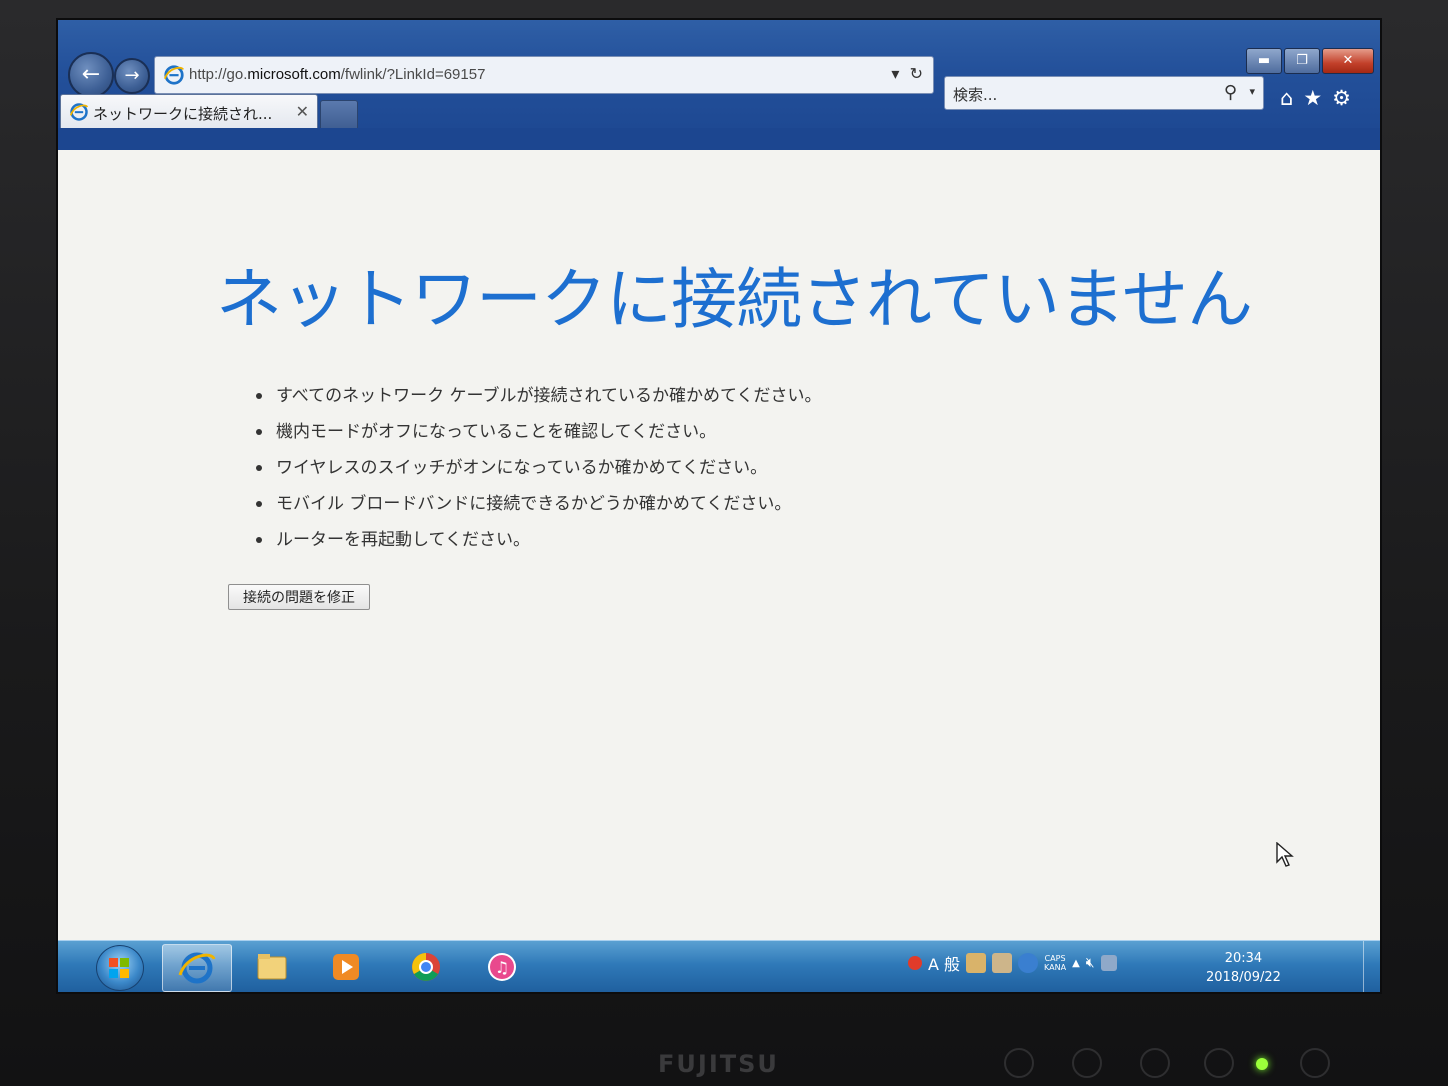 The width and height of the screenshot is (1448, 1086). Describe the element at coordinates (1315, 1063) in the screenshot. I see `power-button` at that location.